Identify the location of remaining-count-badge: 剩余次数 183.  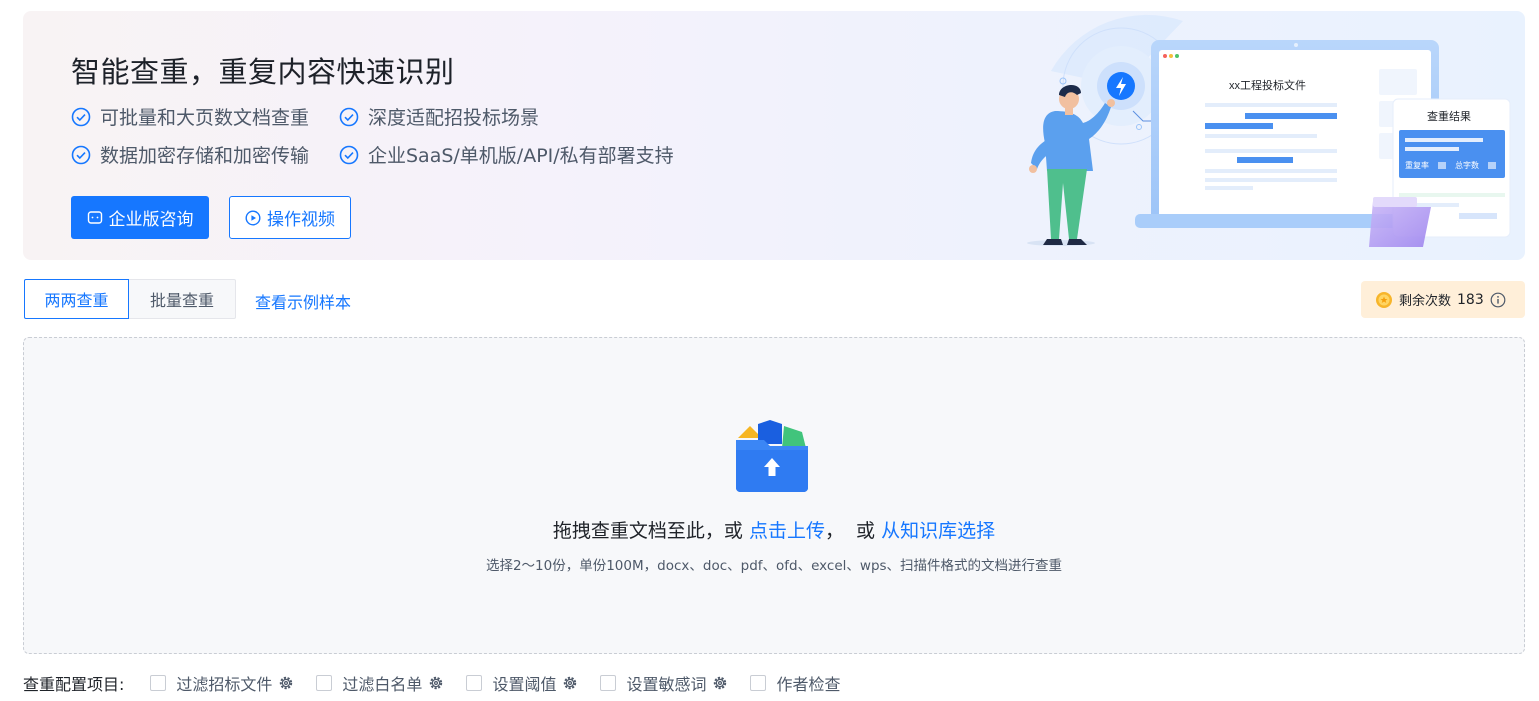
(1443, 299).